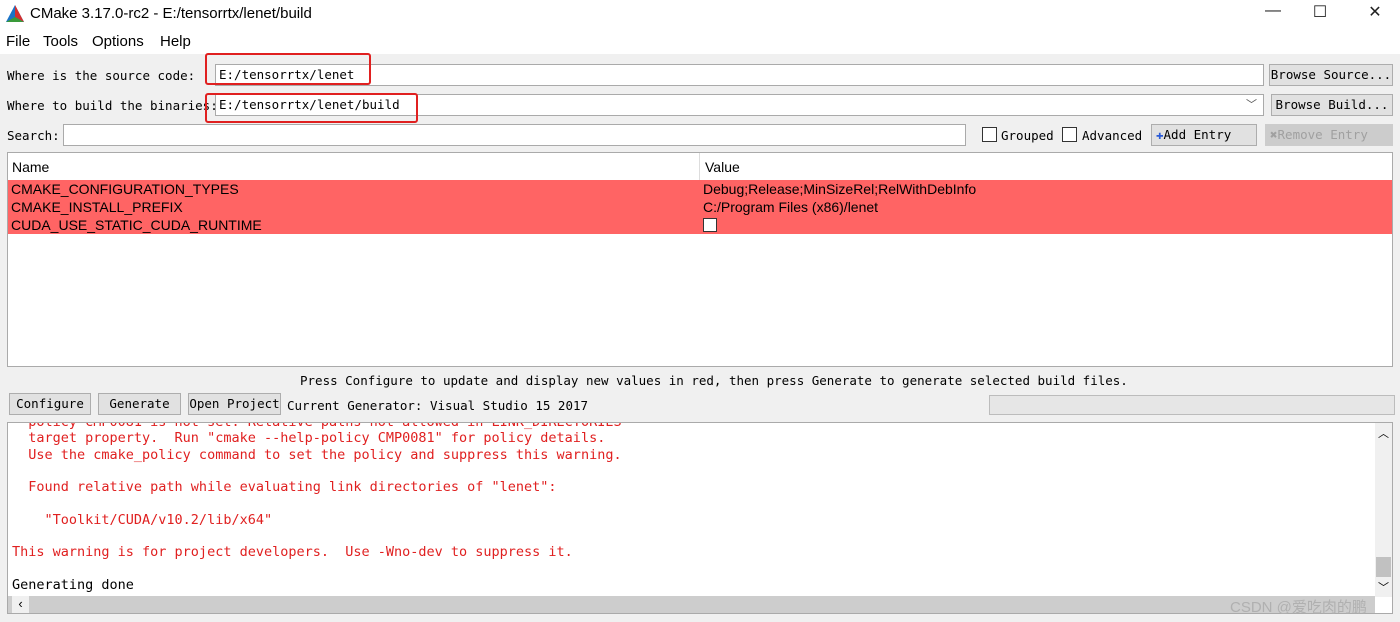 The height and width of the screenshot is (622, 1400). Describe the element at coordinates (142, 519) in the screenshot. I see `log-line: "Toolkit/CUDA/v10.2/lib/x64"` at that location.